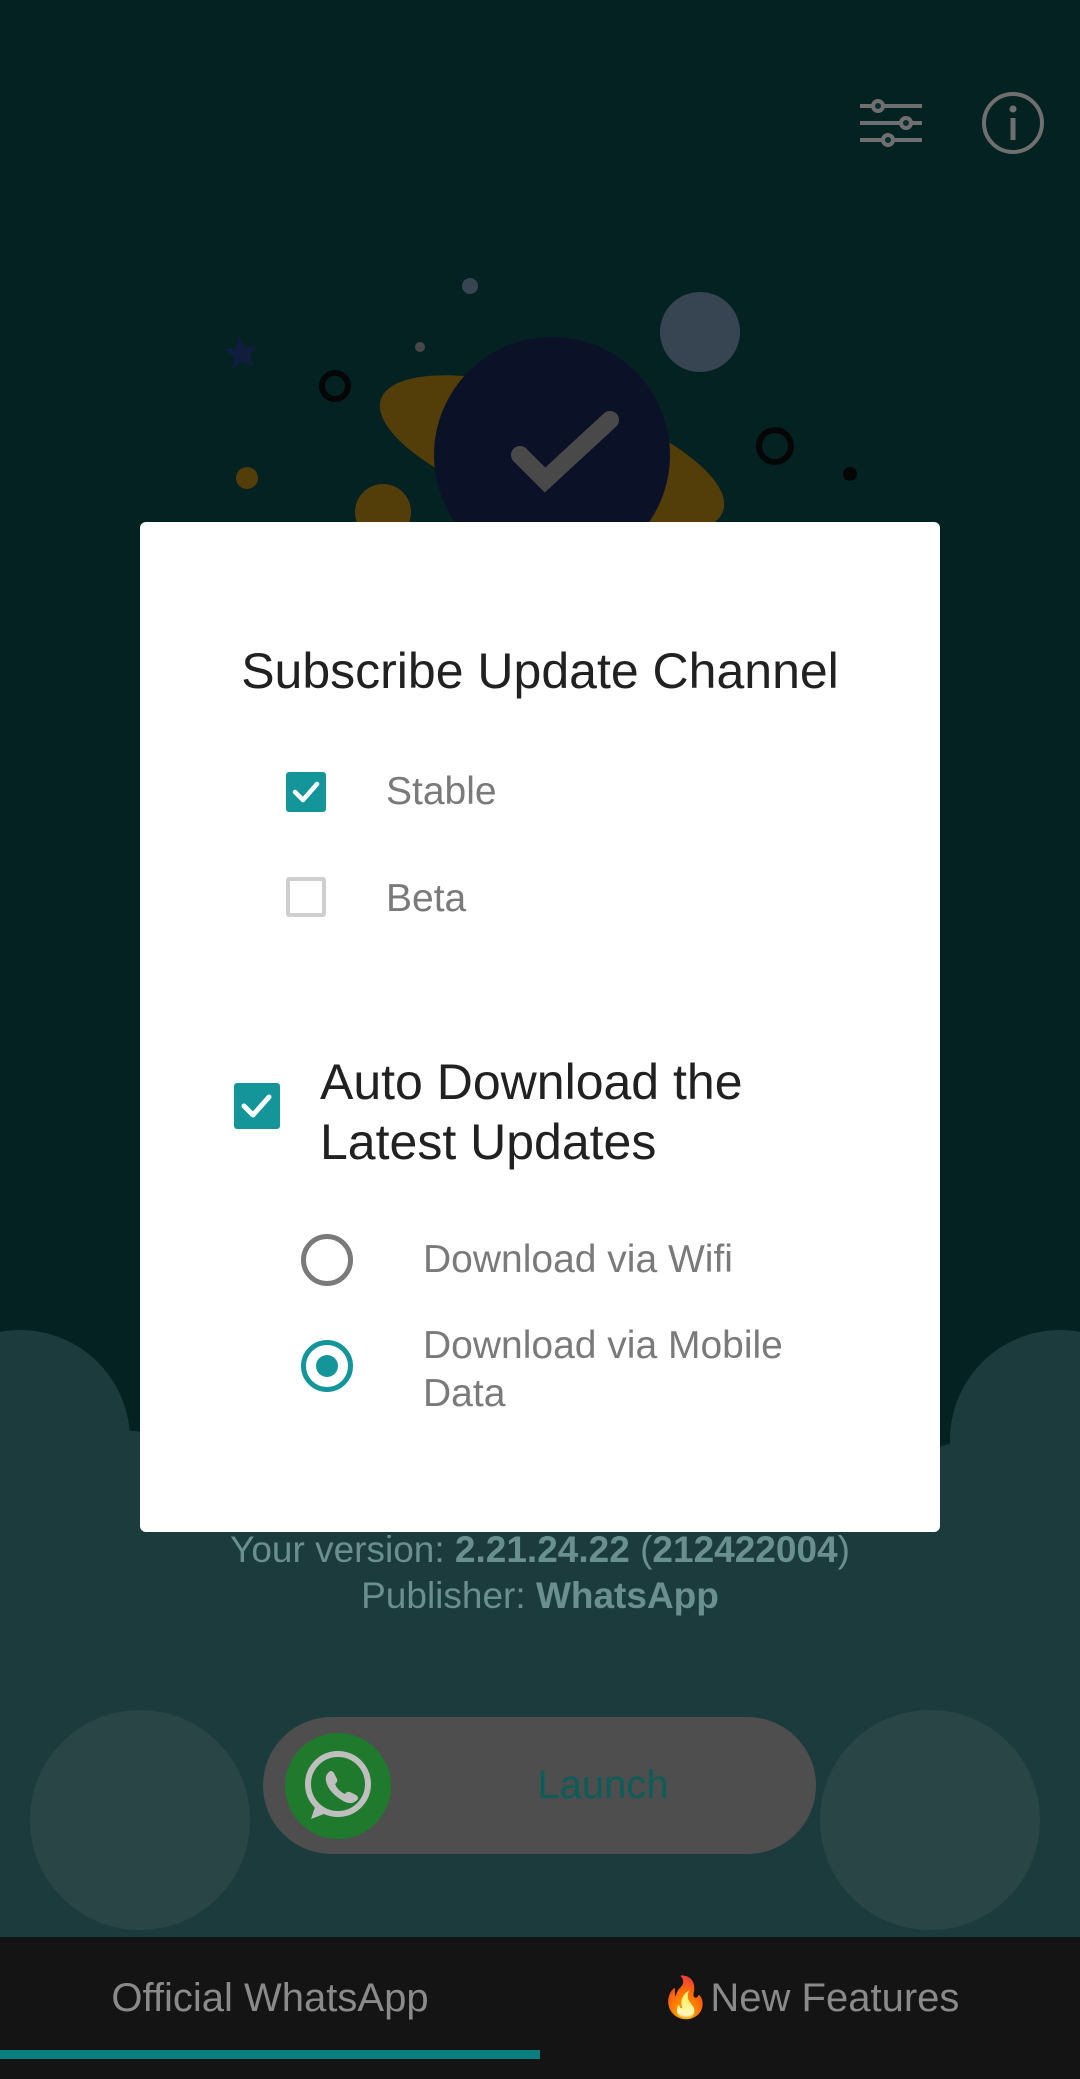 This screenshot has width=1080, height=2079. What do you see at coordinates (327, 1260) in the screenshot?
I see `wifi-radio` at bounding box center [327, 1260].